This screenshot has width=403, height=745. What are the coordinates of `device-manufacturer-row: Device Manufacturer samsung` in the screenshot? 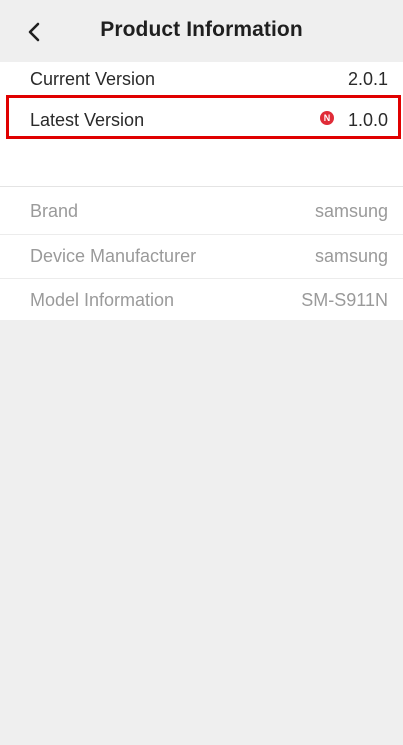 It's located at (201, 256).